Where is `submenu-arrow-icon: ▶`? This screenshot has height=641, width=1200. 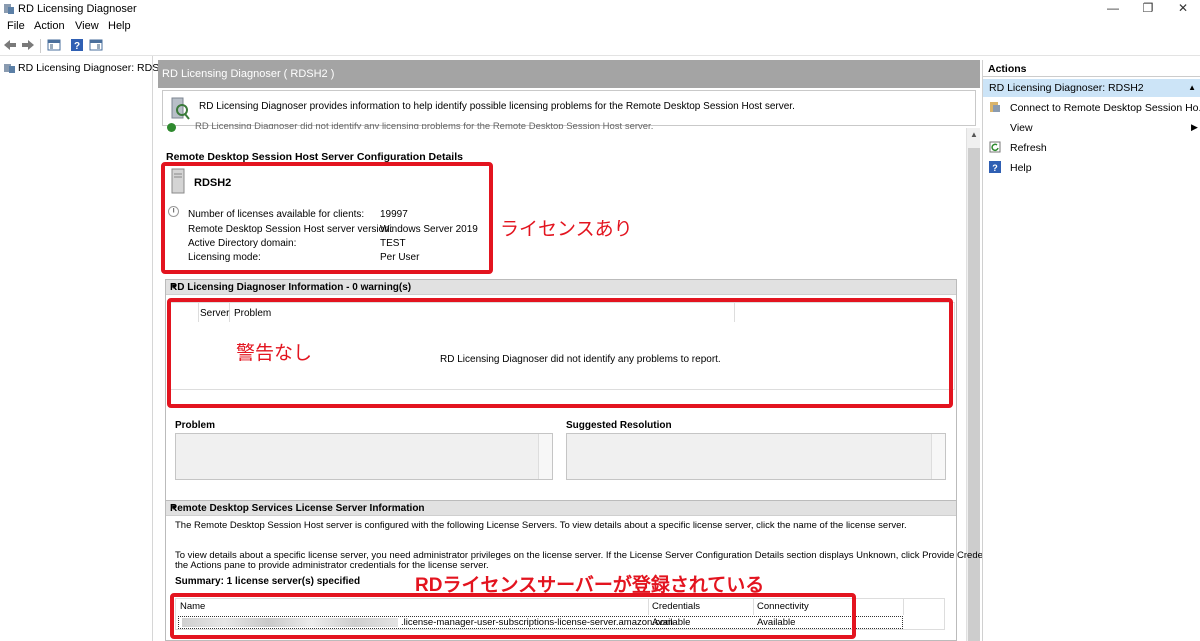 submenu-arrow-icon: ▶ is located at coordinates (1194, 127).